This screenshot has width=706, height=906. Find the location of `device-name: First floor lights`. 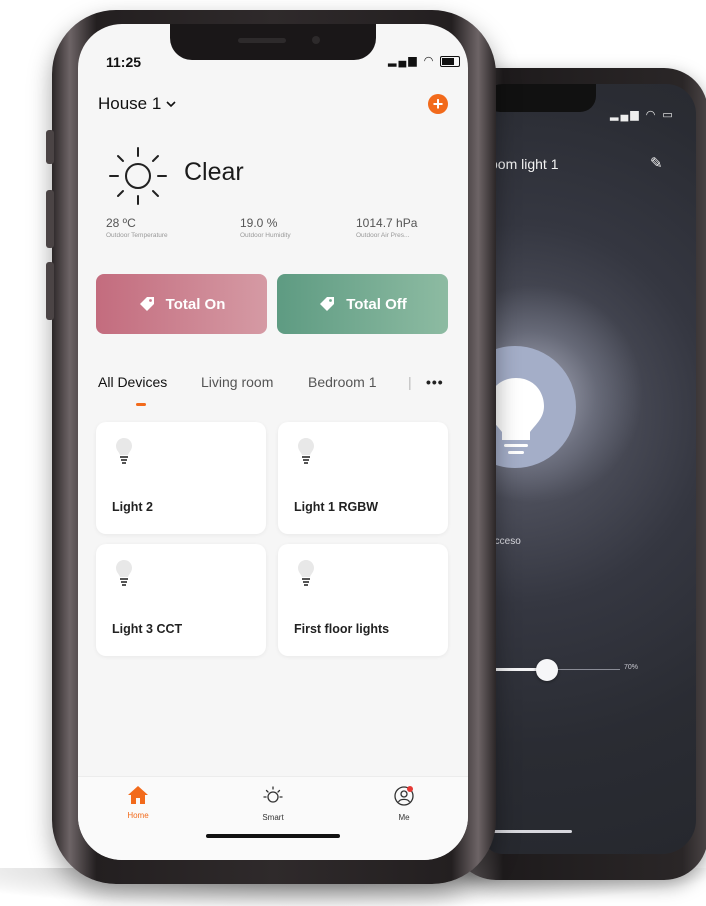

device-name: First floor lights is located at coordinates (342, 629).